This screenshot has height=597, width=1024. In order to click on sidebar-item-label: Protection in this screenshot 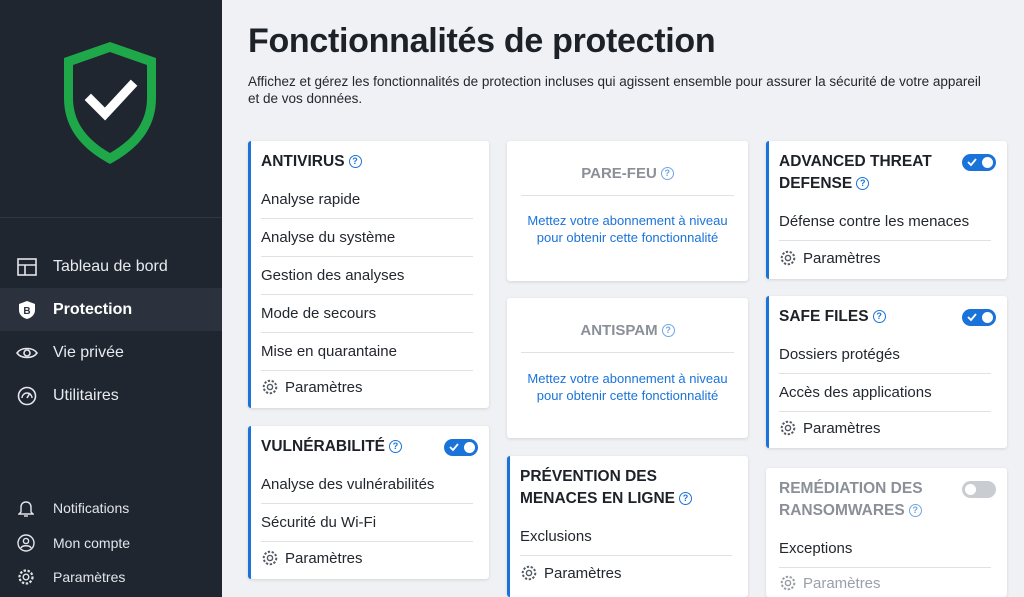, I will do `click(93, 309)`.